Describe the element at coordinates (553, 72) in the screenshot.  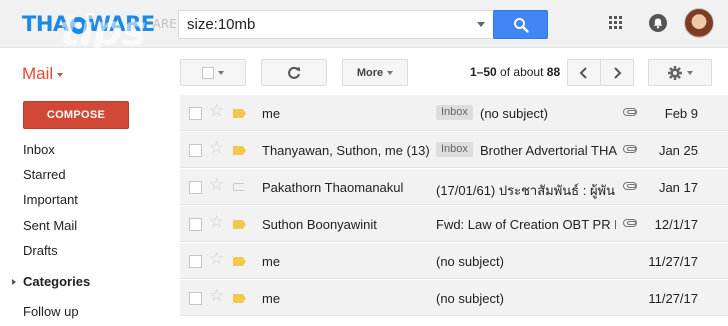
I see `total-count: 88` at that location.